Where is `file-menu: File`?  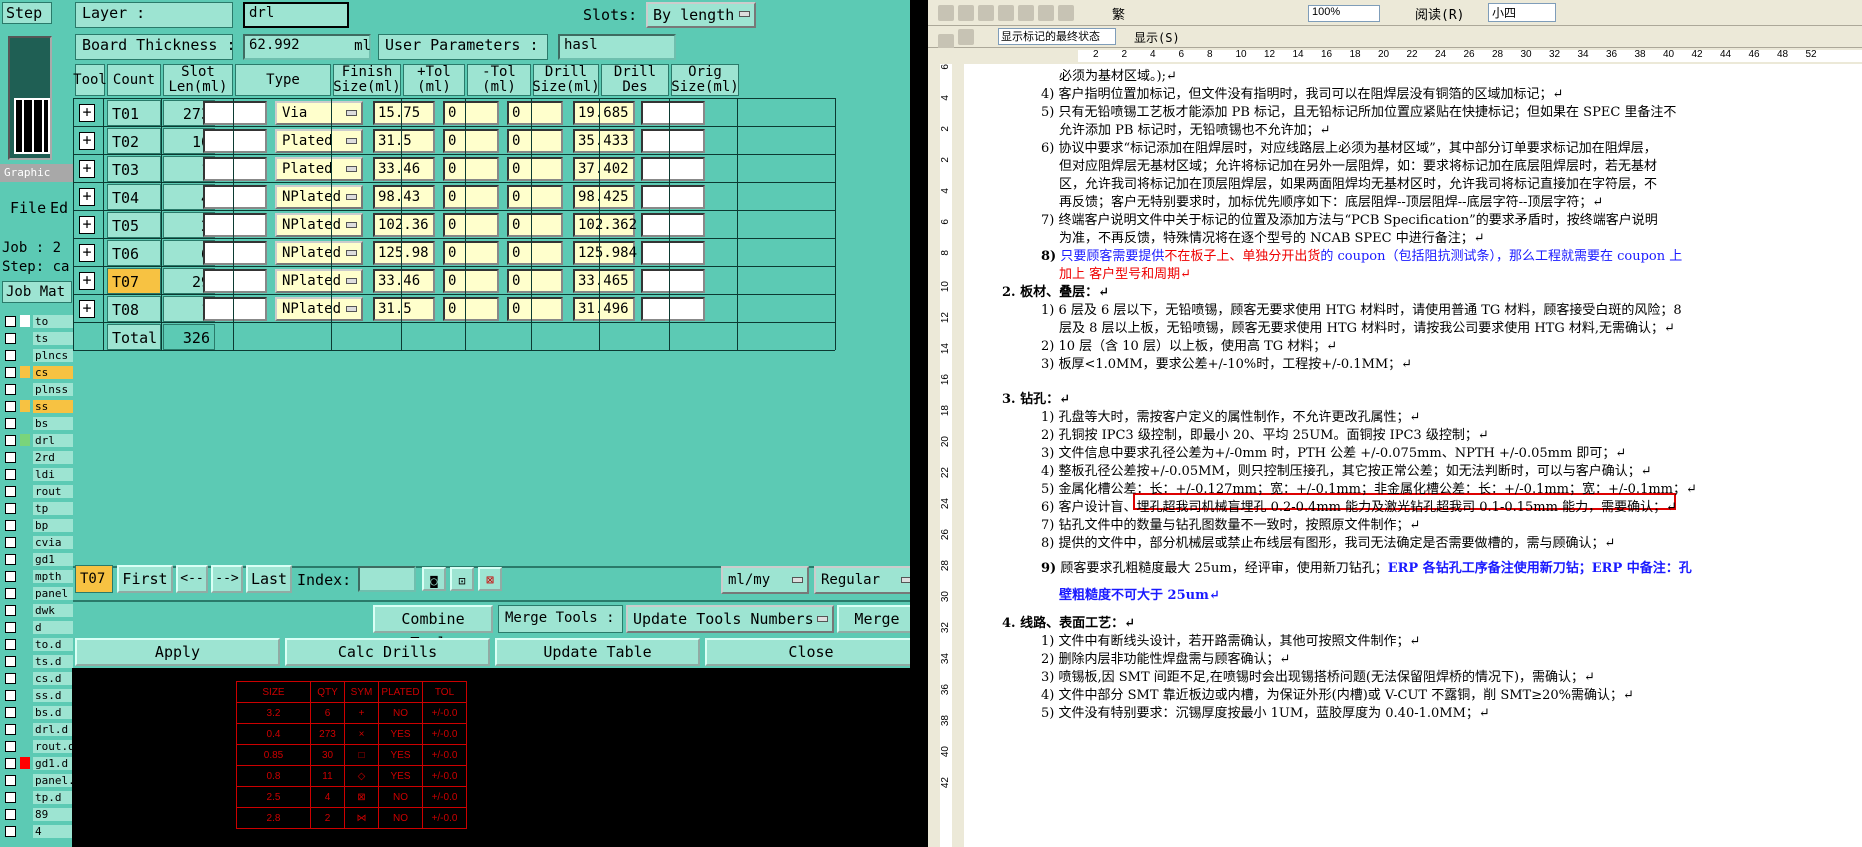 file-menu: File is located at coordinates (28, 208).